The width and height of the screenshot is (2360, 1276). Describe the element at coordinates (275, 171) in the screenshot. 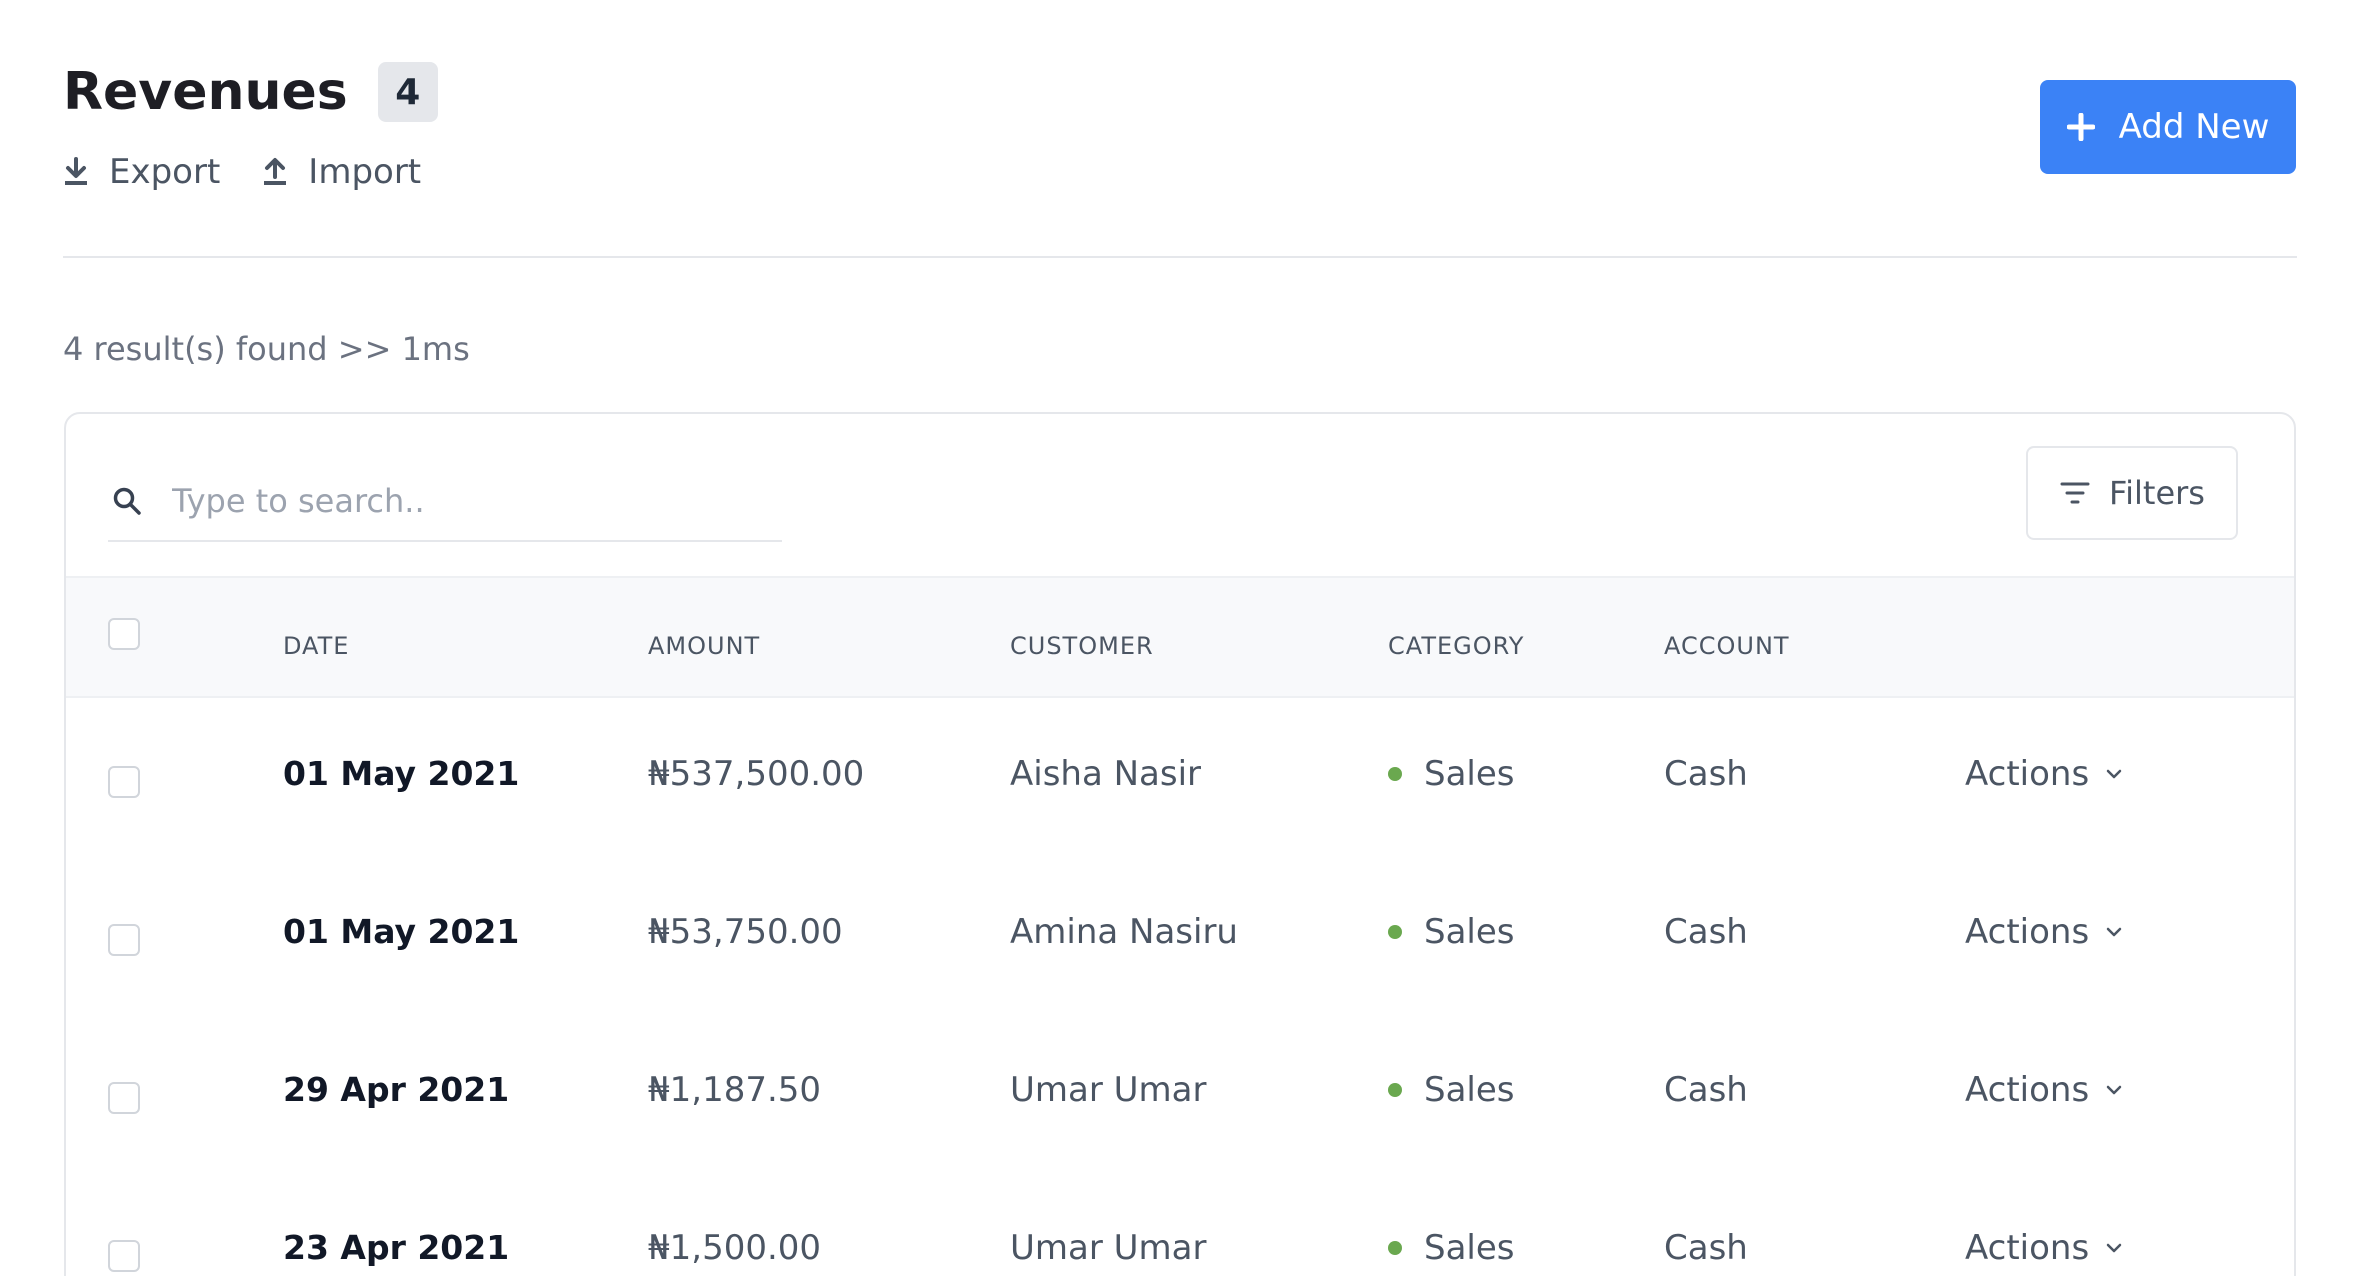

I see `upload-icon` at that location.